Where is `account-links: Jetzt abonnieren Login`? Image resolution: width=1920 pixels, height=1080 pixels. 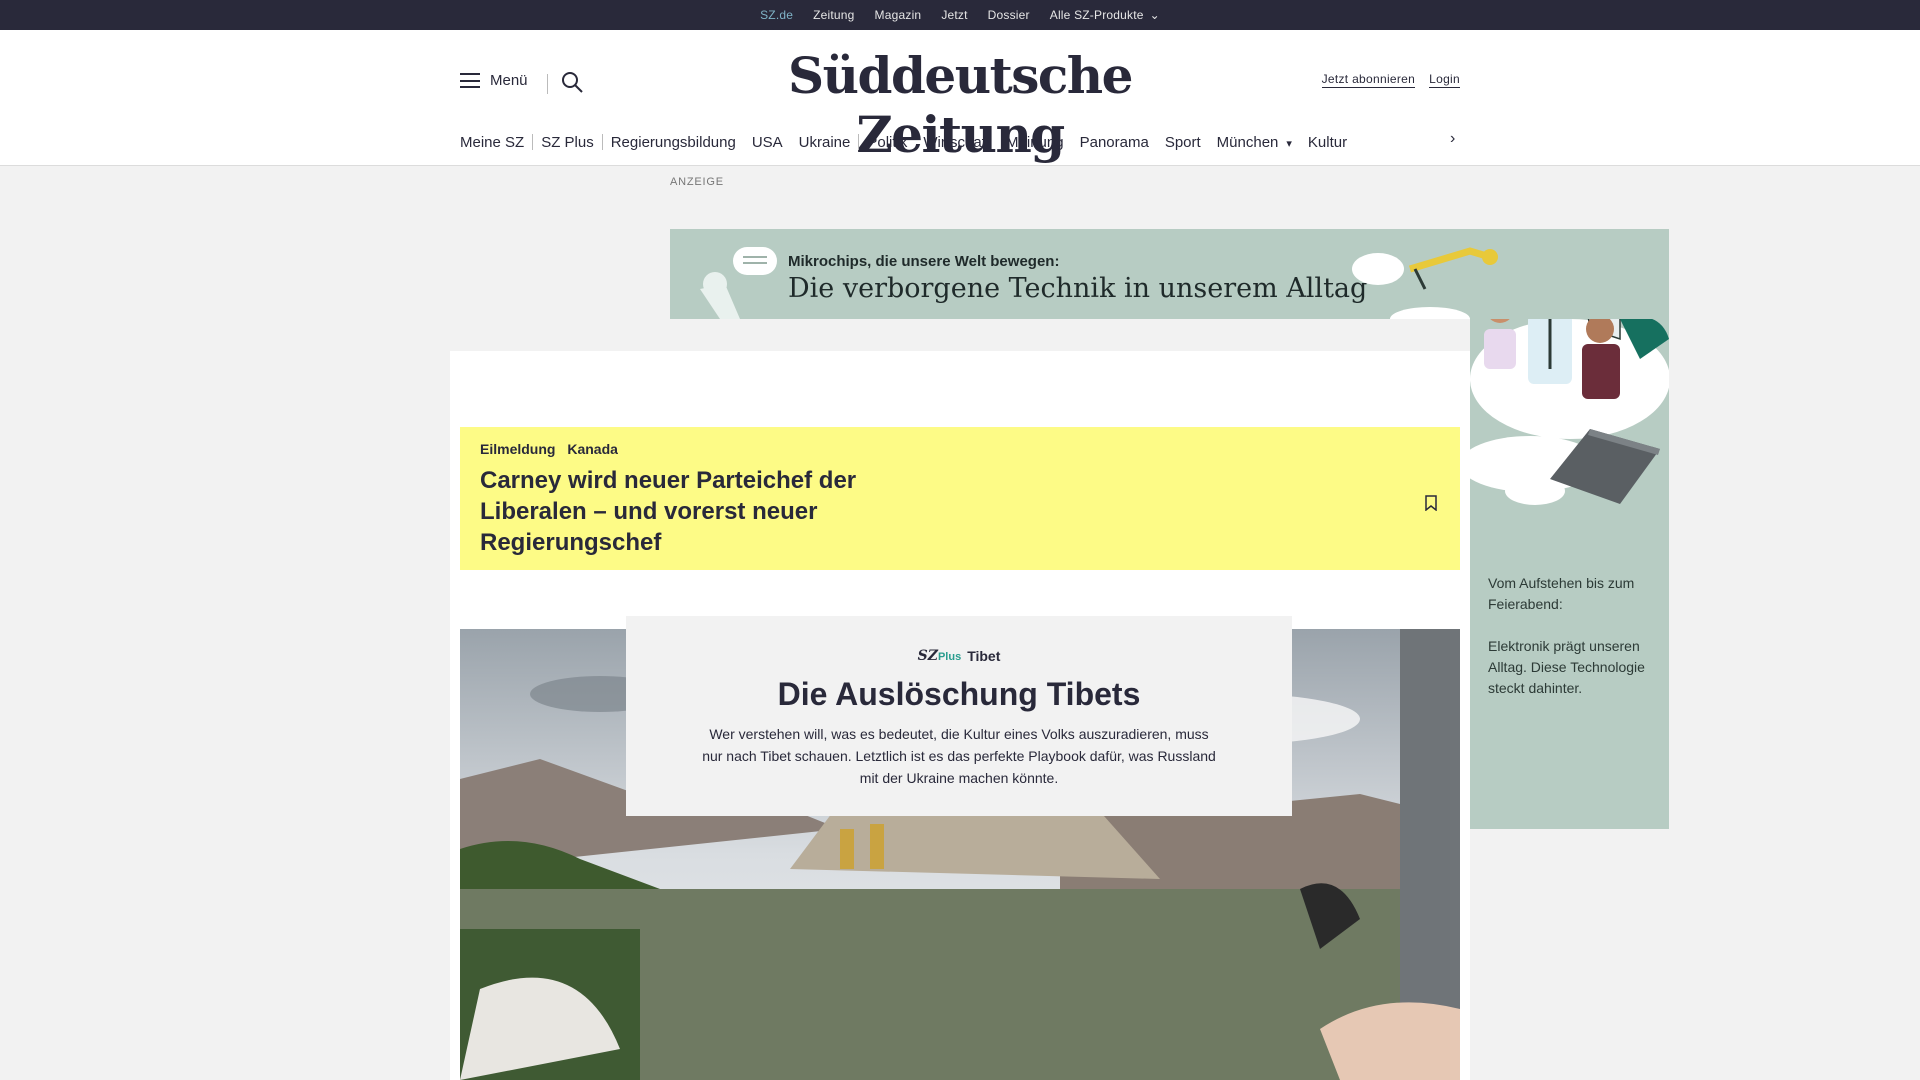 account-links: Jetzt abonnieren Login is located at coordinates (1390, 80).